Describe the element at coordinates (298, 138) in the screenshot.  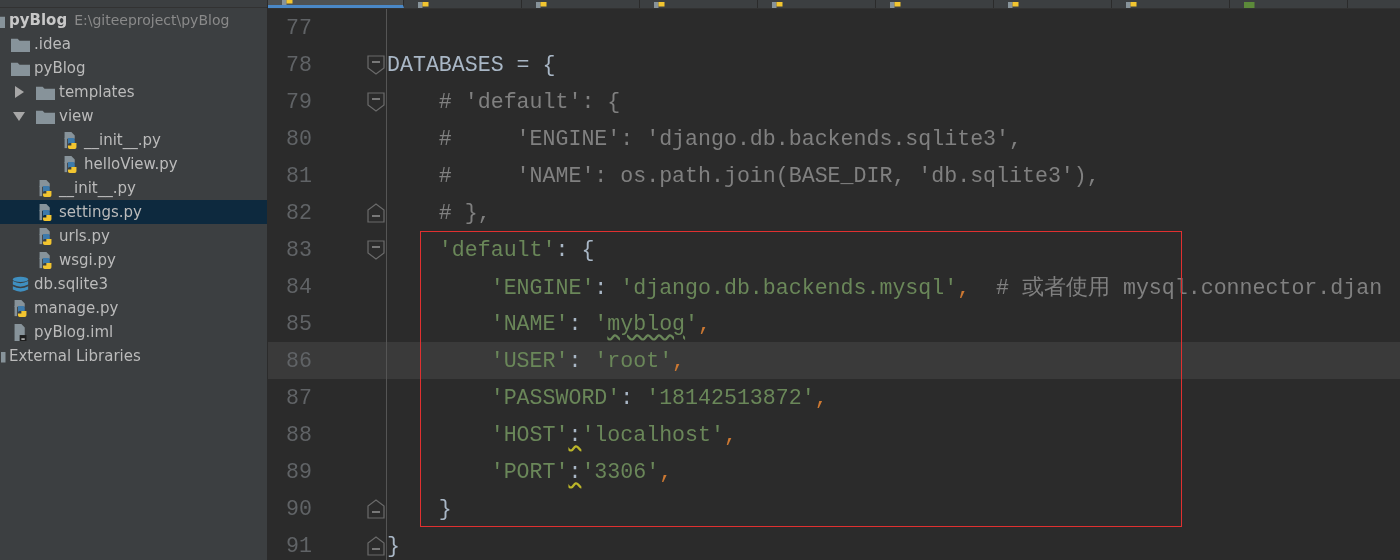
I see `line-number: 80` at that location.